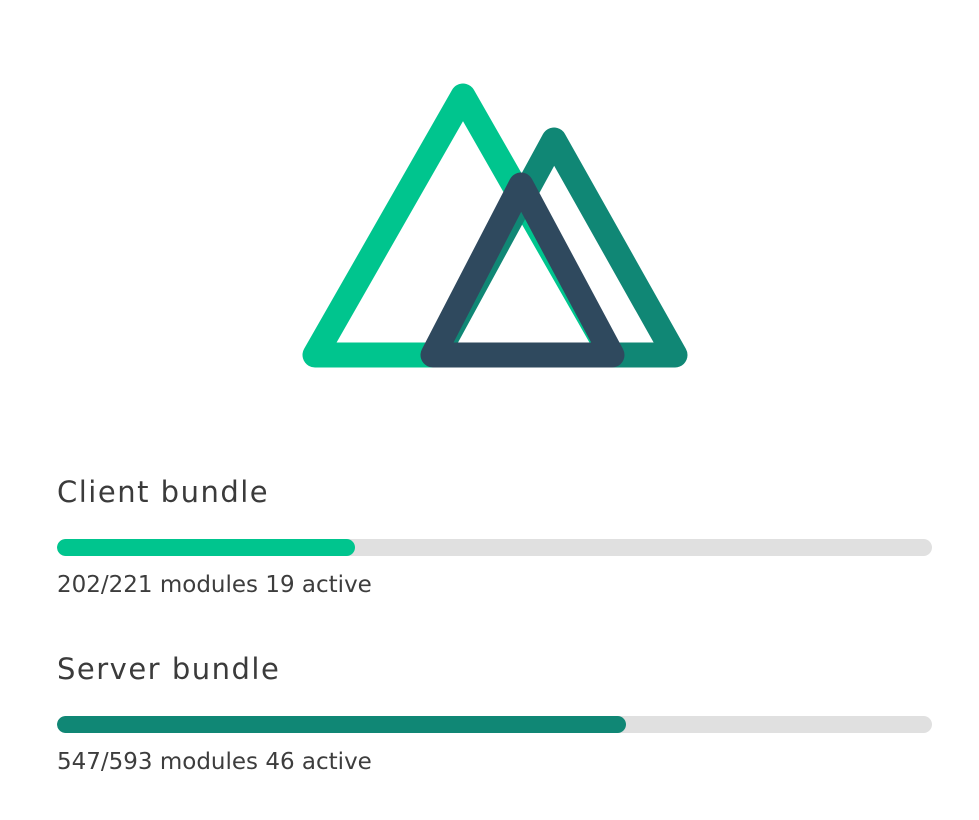 Image resolution: width=979 pixels, height=820 pixels. I want to click on client-bundle-progress-fill, so click(206, 547).